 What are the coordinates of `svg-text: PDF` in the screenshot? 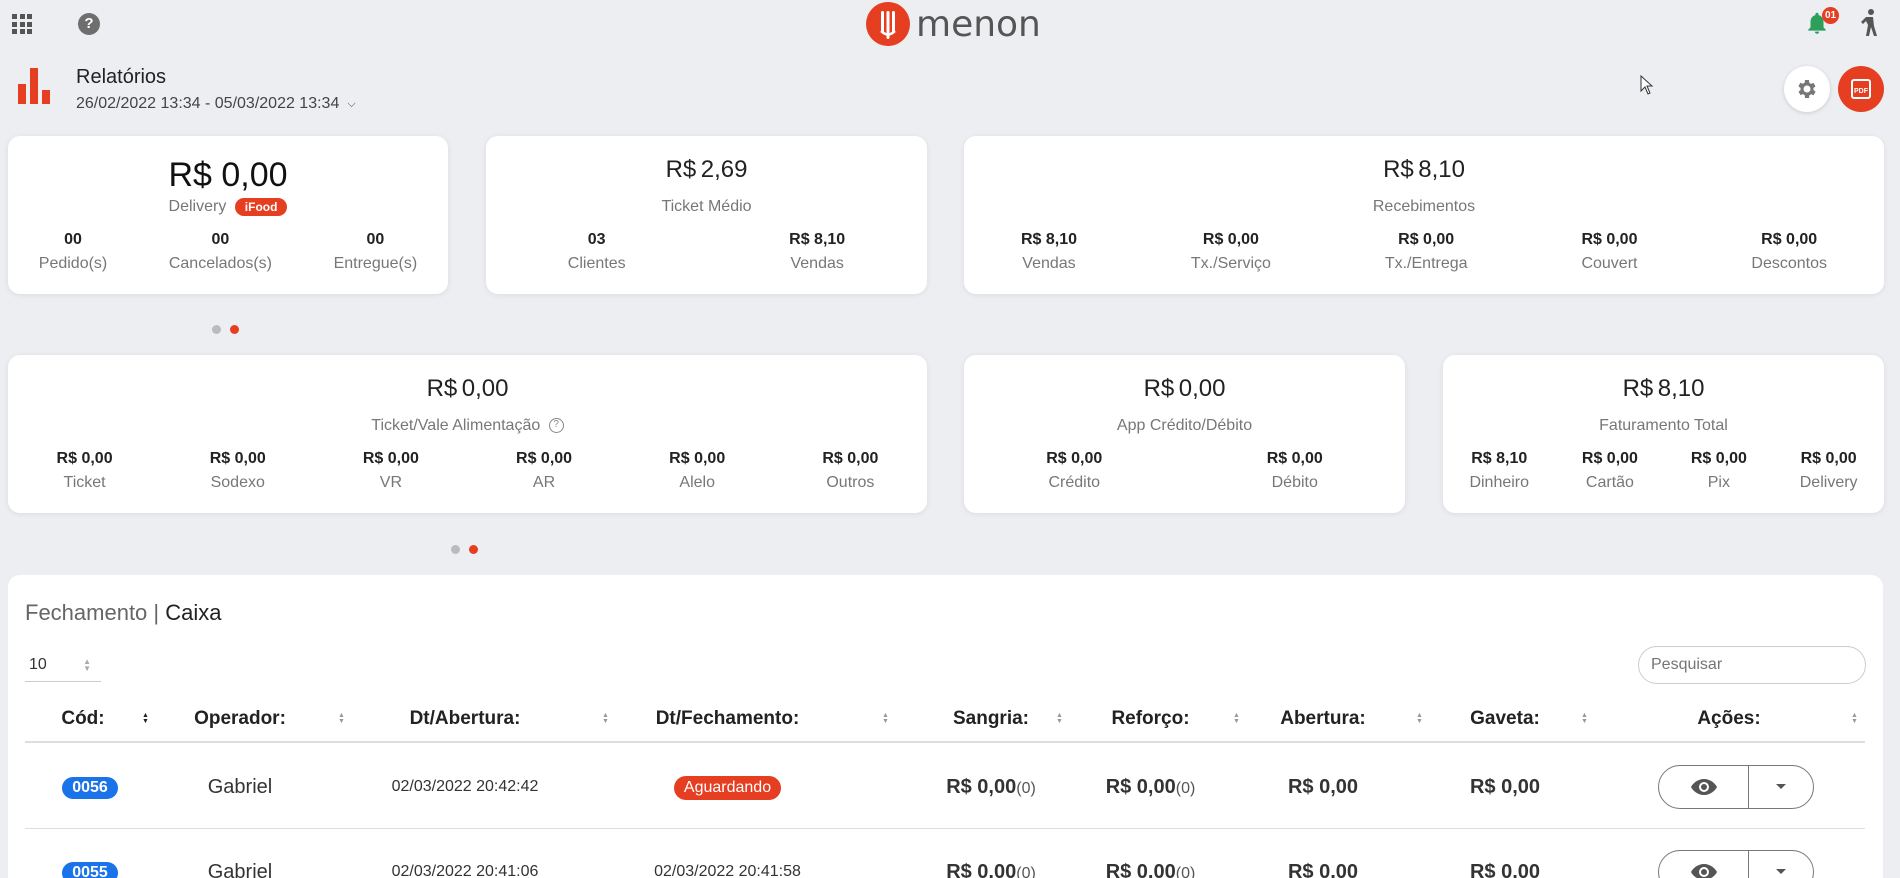 It's located at (1861, 91).